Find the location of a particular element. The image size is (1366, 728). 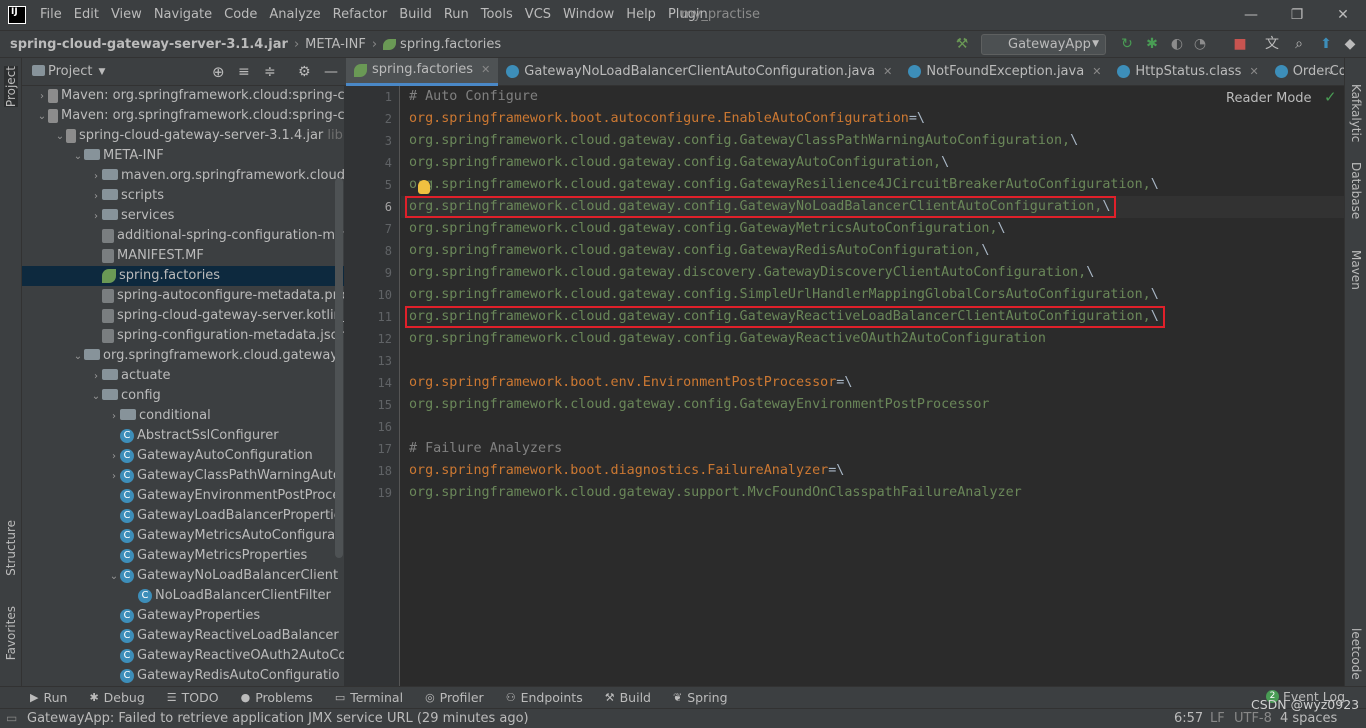

project-tree-row: C GatewayLoadBalancerPropertie is located at coordinates (183, 516).